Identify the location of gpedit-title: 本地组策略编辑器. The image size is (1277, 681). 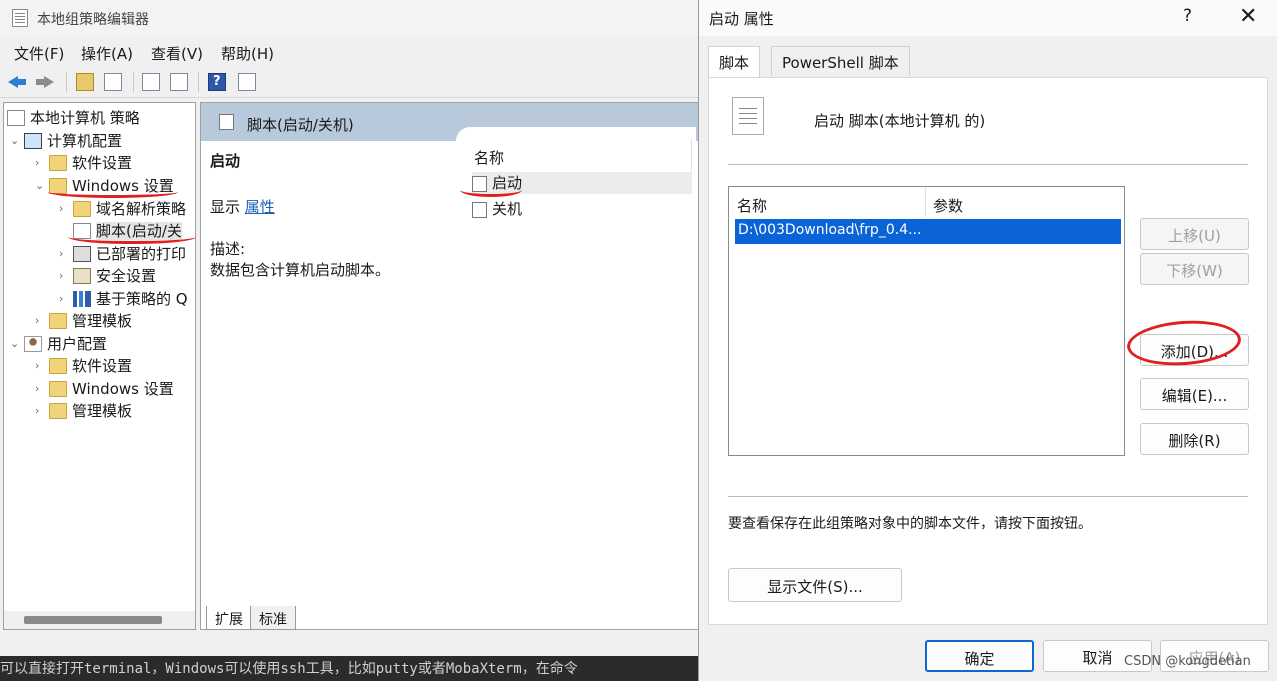
(93, 20).